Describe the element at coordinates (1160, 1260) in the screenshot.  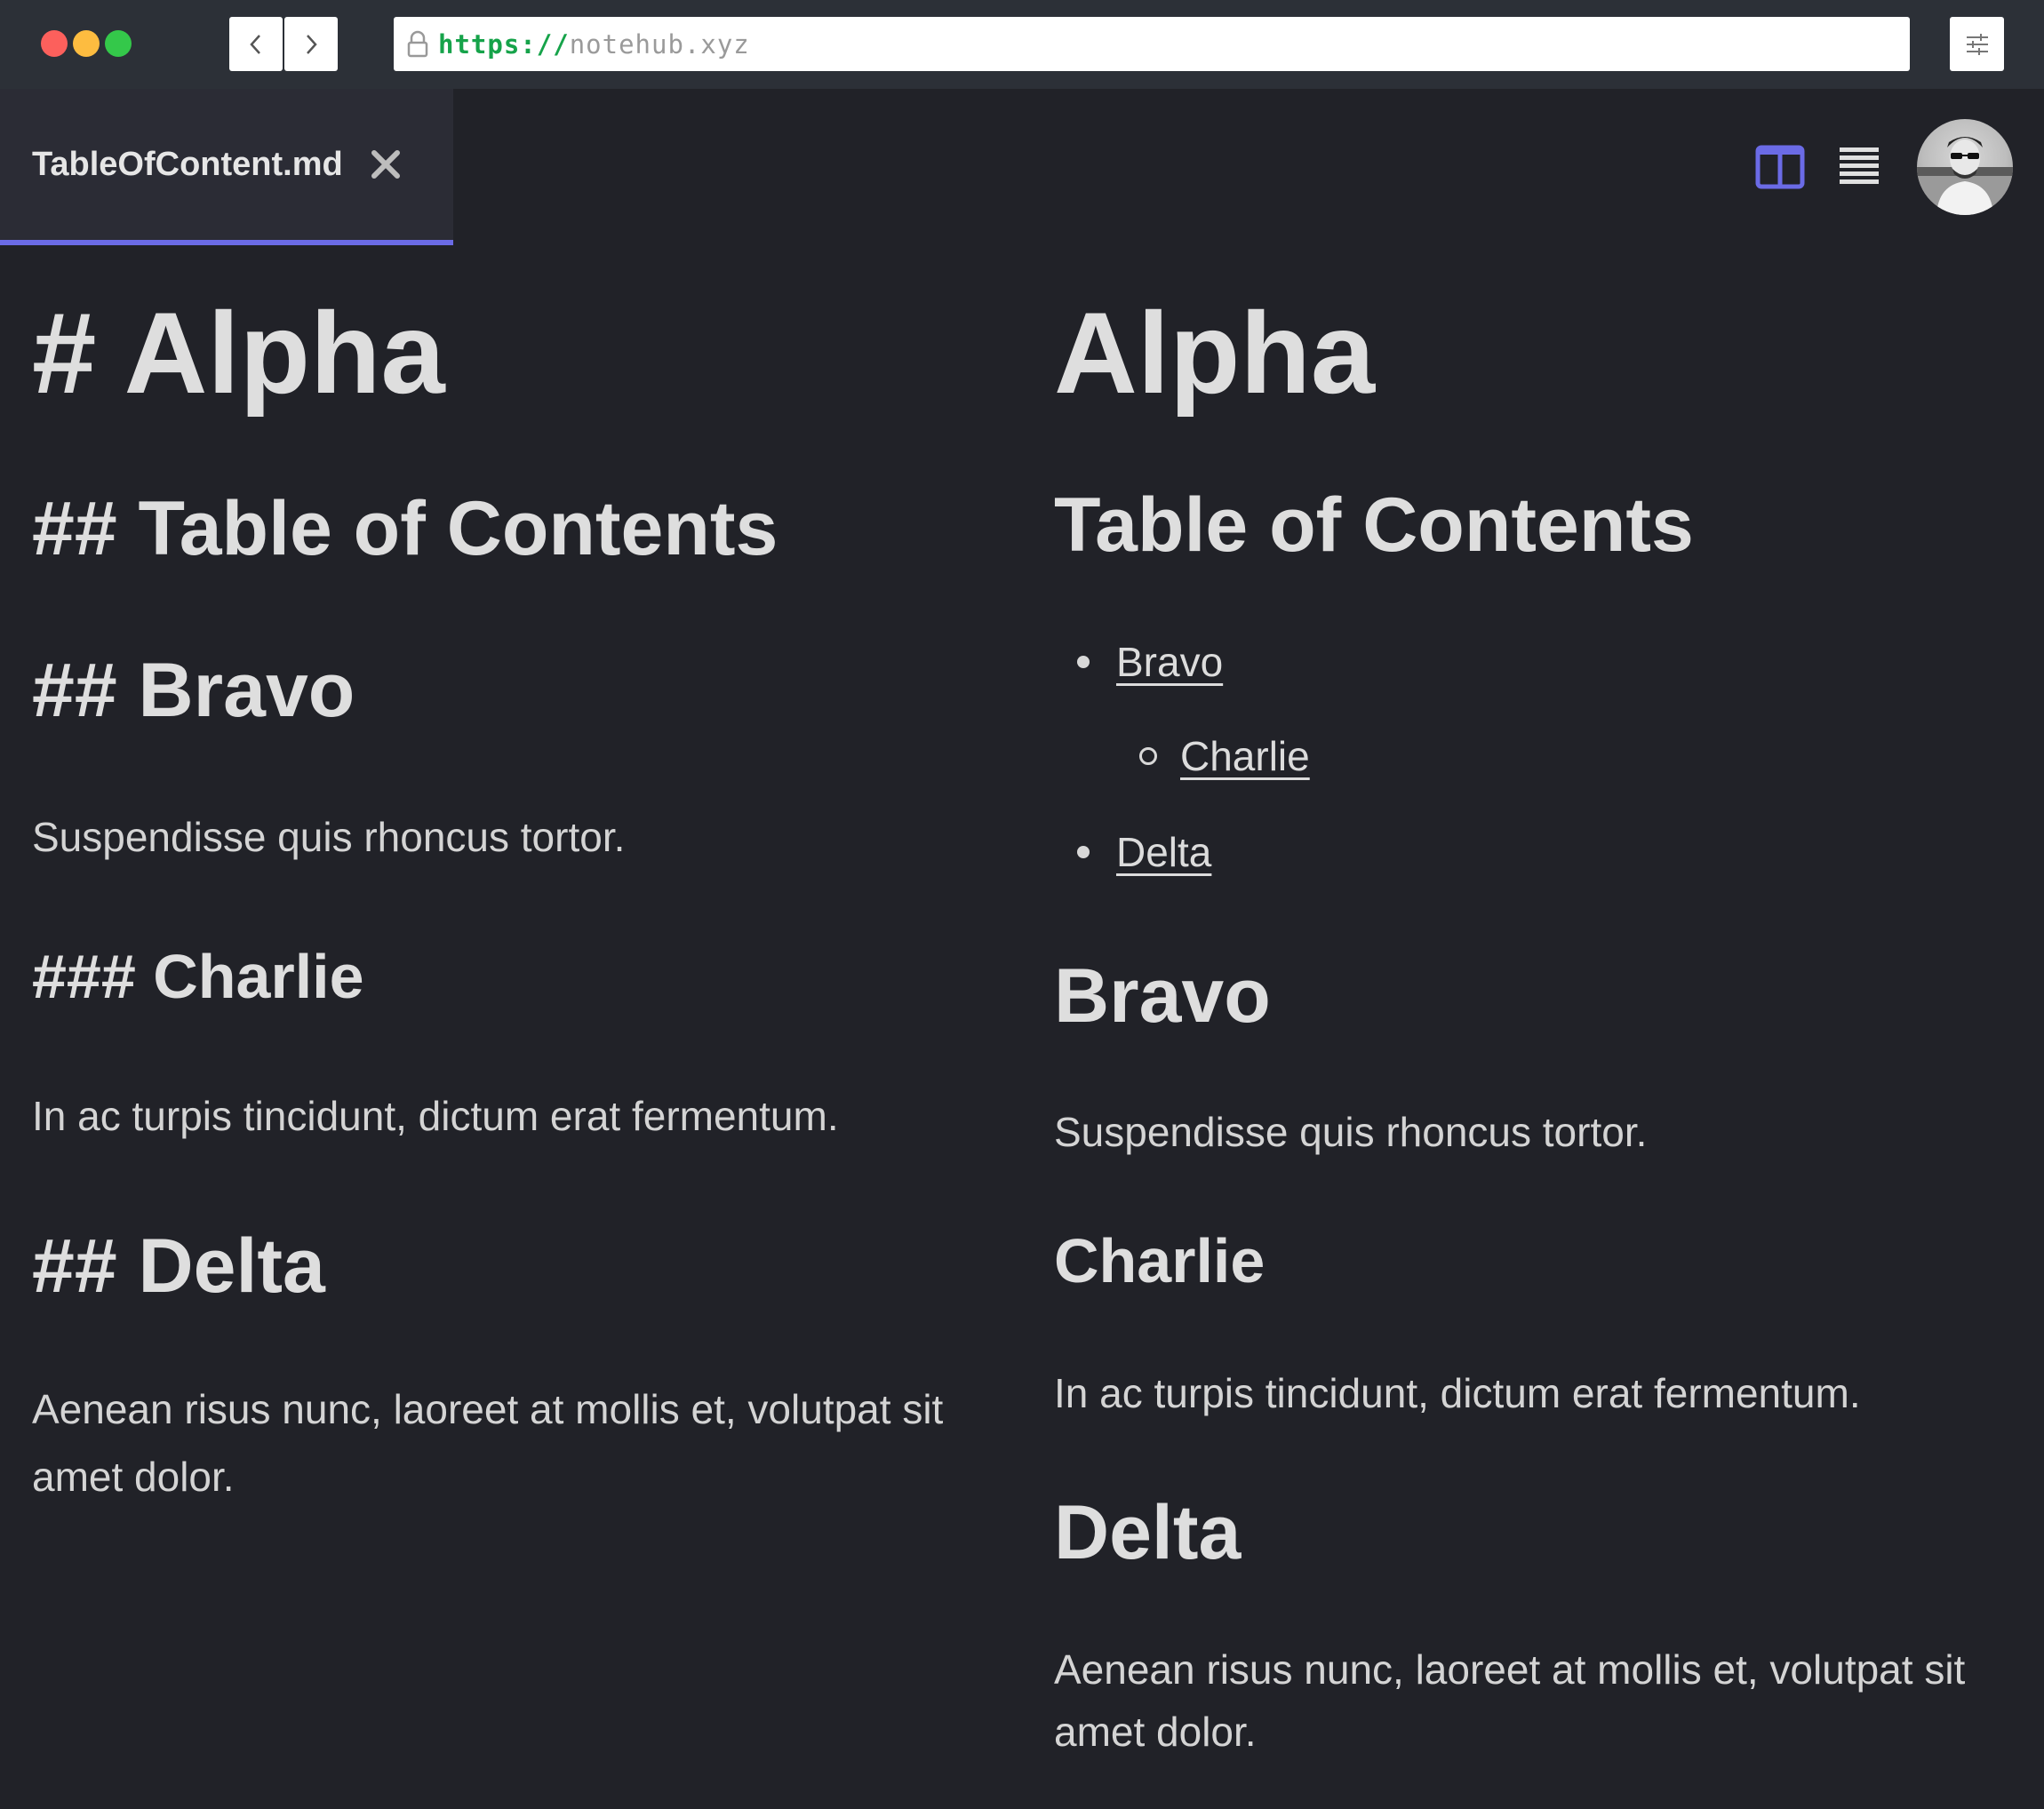
I see `preview-charlie-heading: Charlie` at that location.